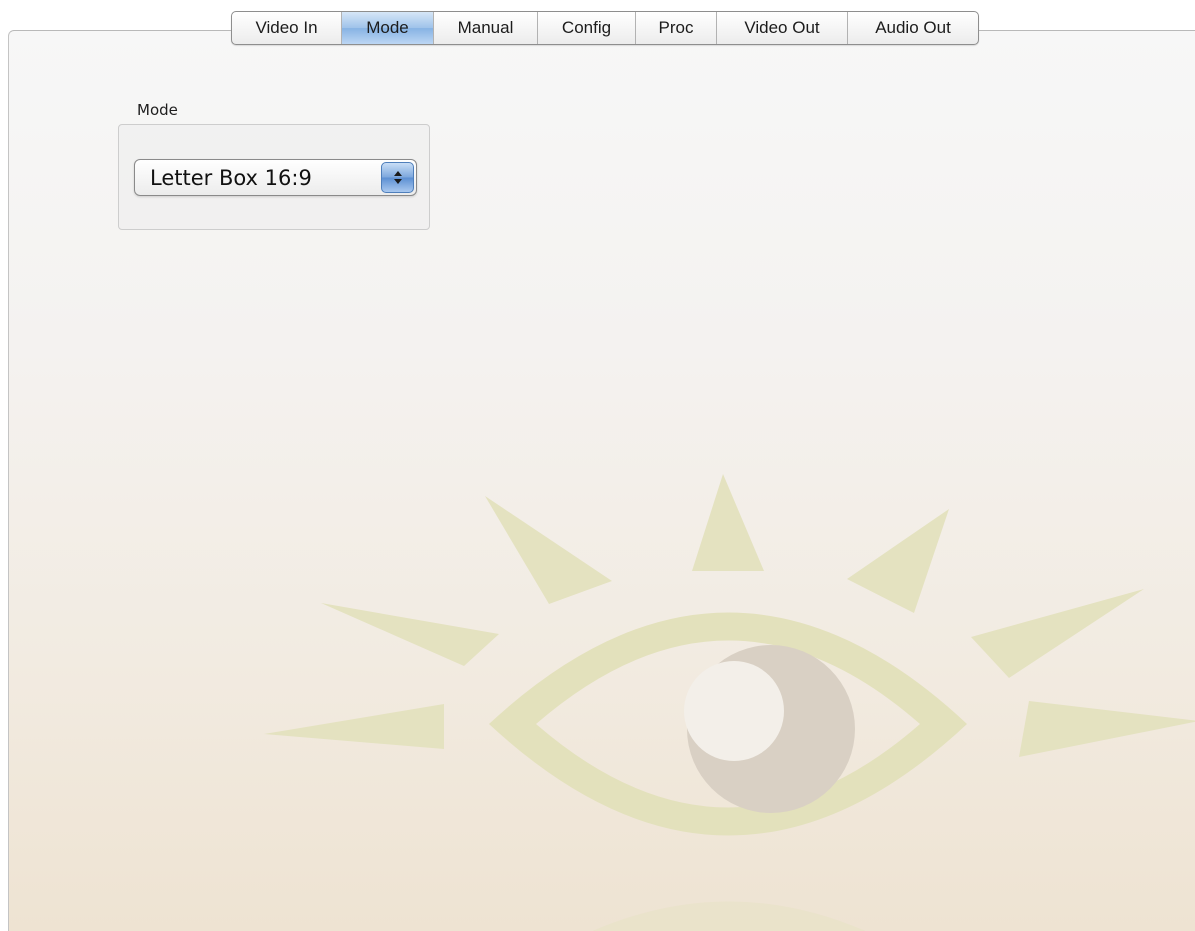 Image resolution: width=1195 pixels, height=931 pixels. I want to click on mode-select-value: Letter Box 16:9, so click(231, 178).